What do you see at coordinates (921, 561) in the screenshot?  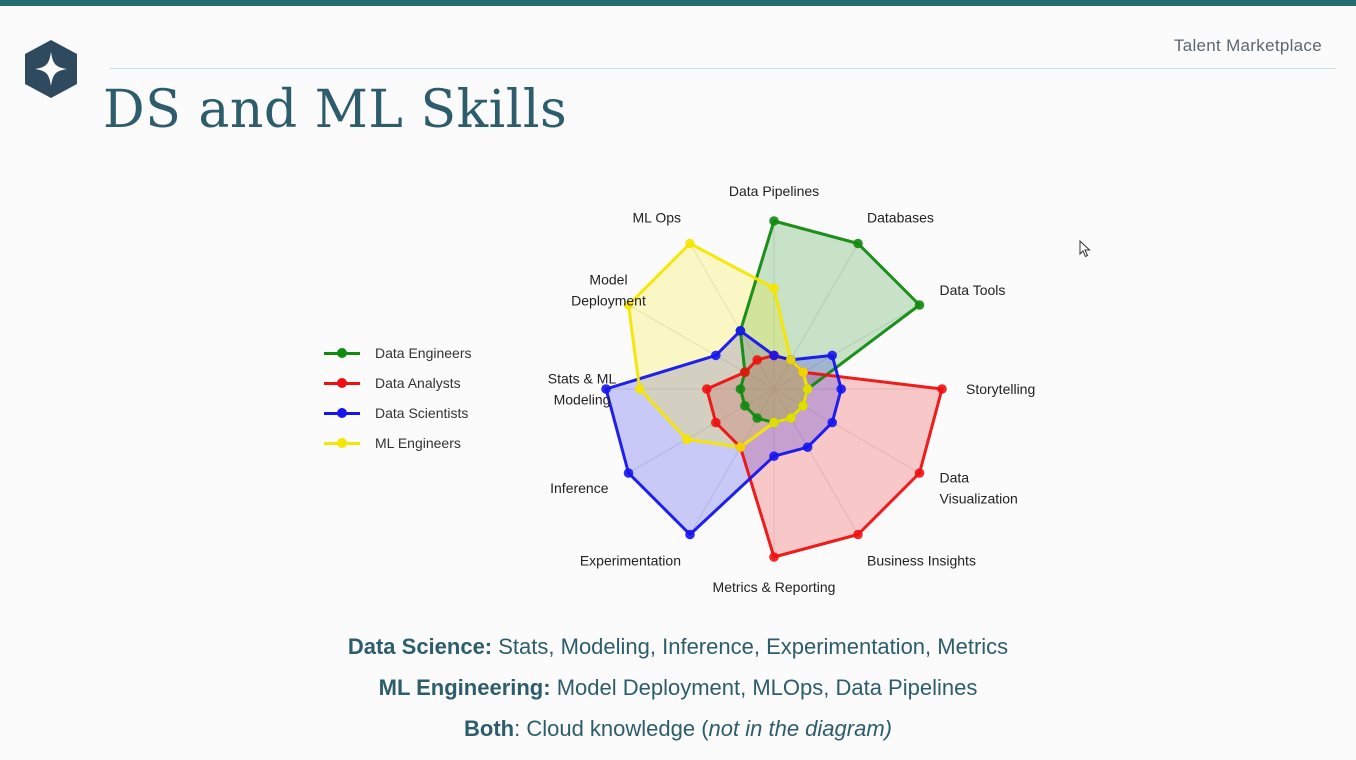 I see `axis-label: Business Insights` at bounding box center [921, 561].